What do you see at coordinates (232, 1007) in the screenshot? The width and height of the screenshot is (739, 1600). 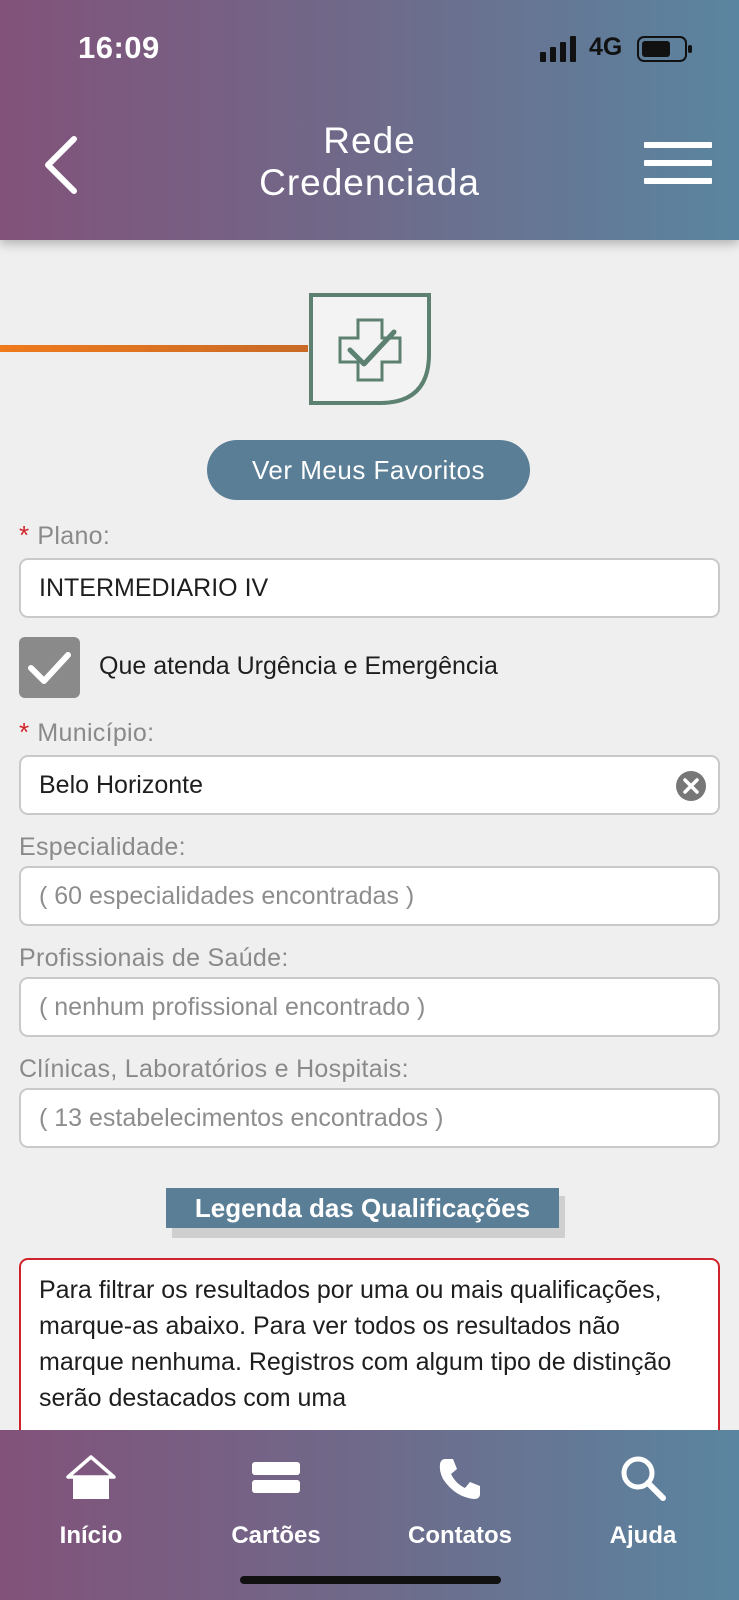 I see `profissionais-value: ( nenhum profissional encontrado )` at bounding box center [232, 1007].